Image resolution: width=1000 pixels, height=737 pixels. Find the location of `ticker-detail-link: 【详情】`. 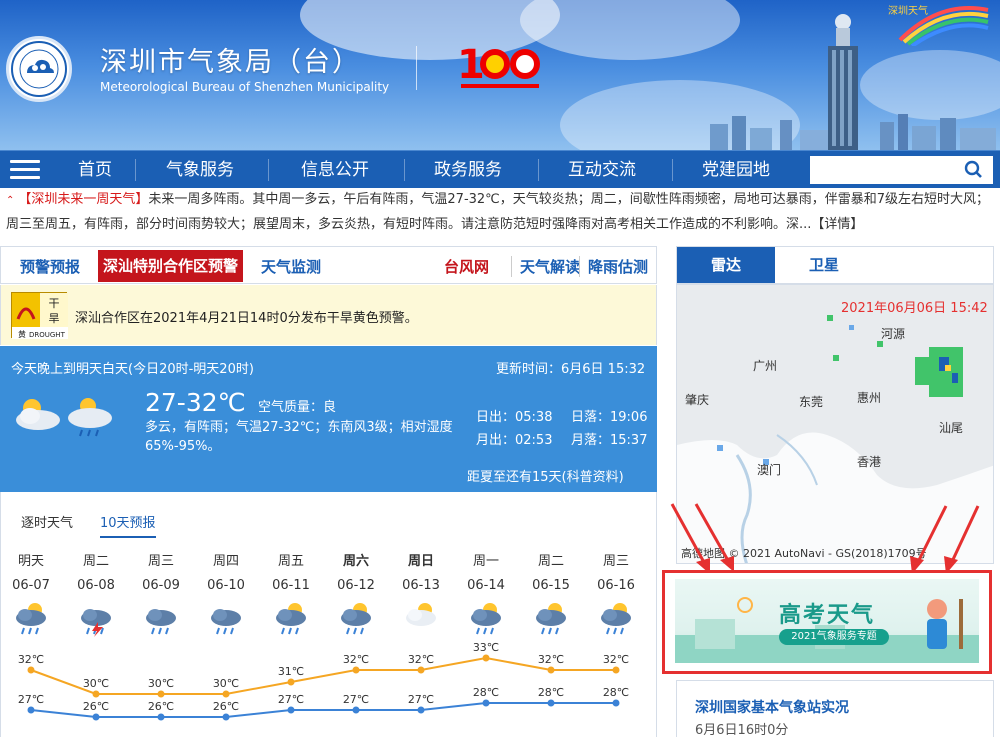

ticker-detail-link: 【详情】 is located at coordinates (837, 224).